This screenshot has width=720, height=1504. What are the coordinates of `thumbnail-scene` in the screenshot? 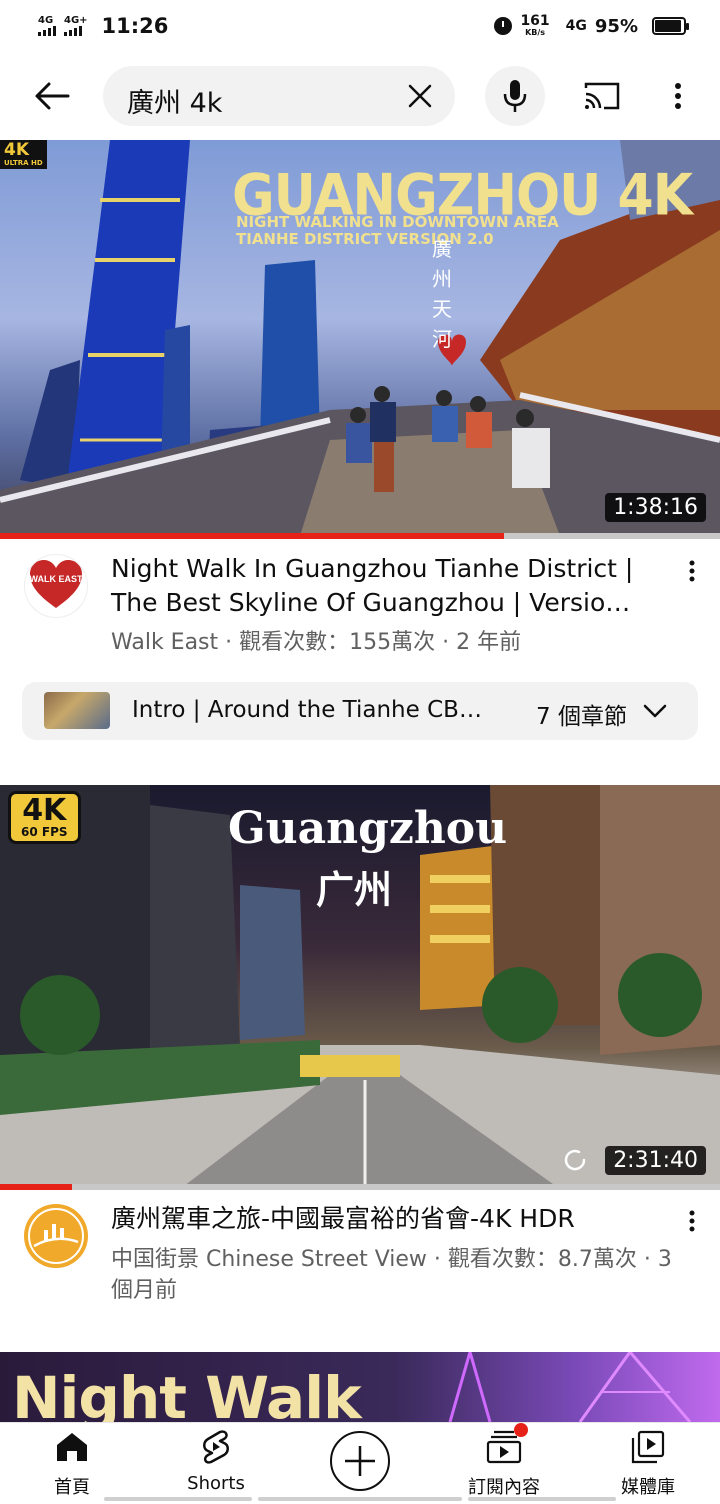 It's located at (570, 1387).